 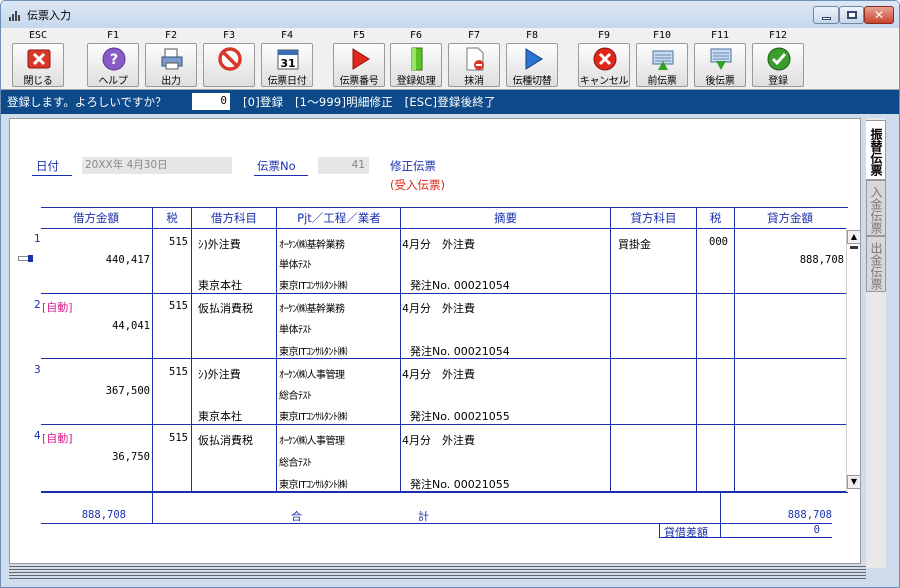 I want to click on pjt-vendor: 東京ITｺﾝｻﾙﾀﾝﾄ㈱, so click(x=313, y=286).